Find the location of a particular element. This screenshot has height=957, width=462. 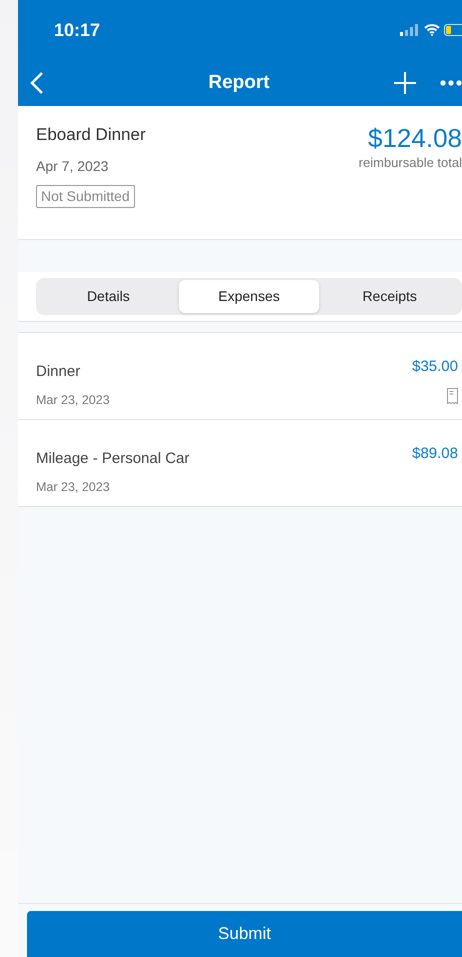

status-tag: Not Submitted is located at coordinates (85, 196).